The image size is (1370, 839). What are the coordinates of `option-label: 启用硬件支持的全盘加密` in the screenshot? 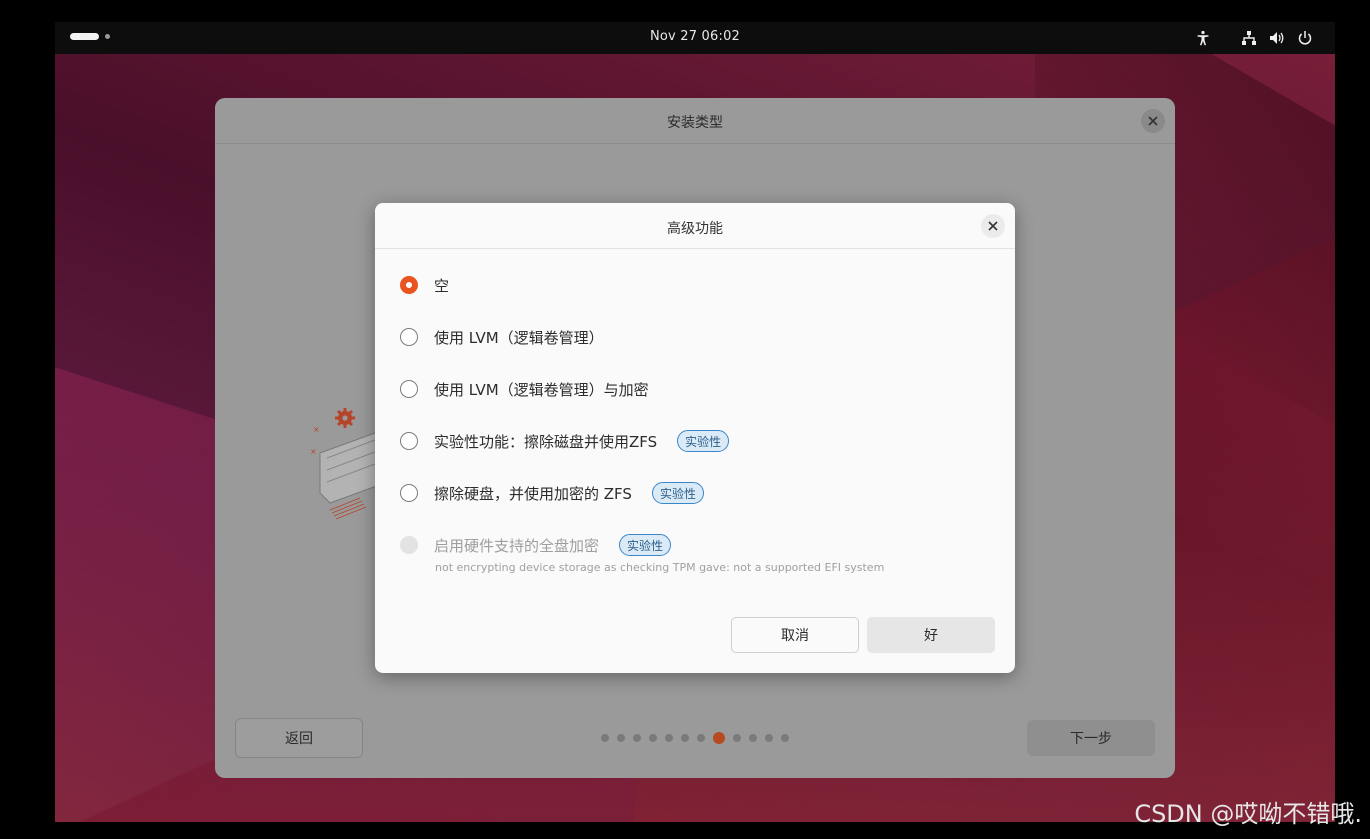 It's located at (517, 545).